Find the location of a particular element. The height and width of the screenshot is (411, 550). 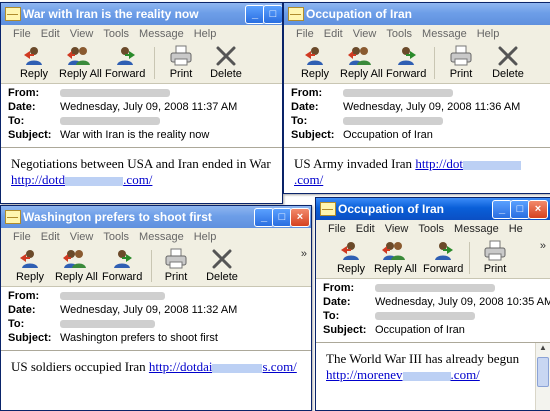

toolbar: Reply Reply All Forward Print Delete is located at coordinates (417, 63).